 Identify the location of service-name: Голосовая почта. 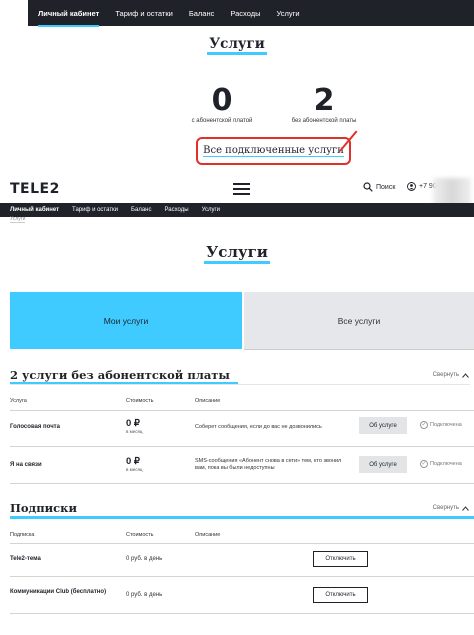
(35, 427).